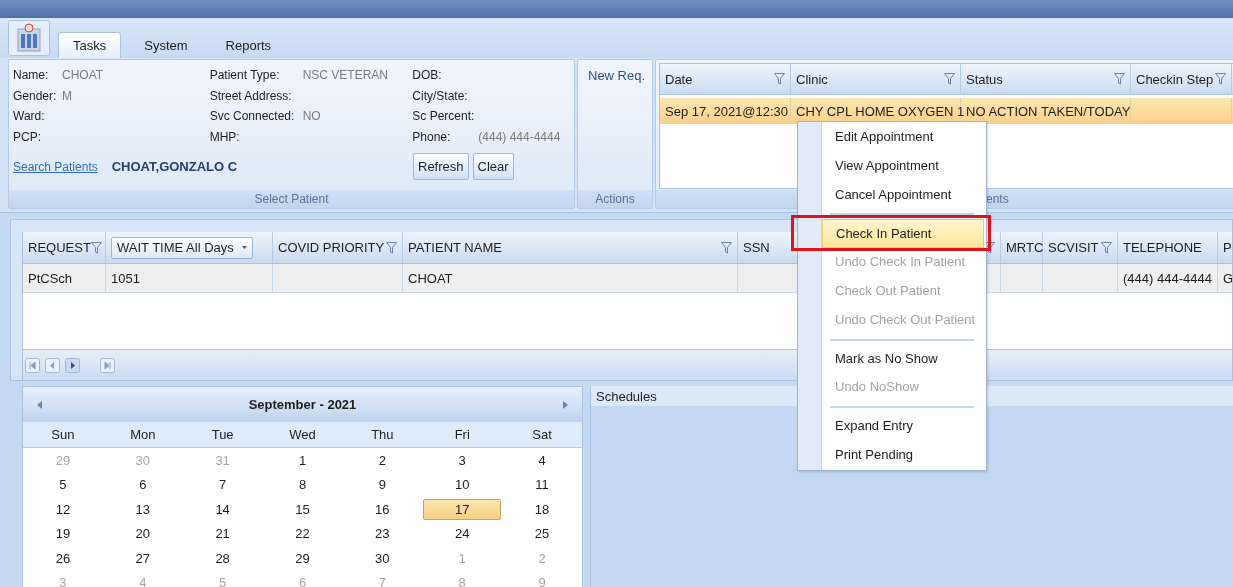  Describe the element at coordinates (302, 509) in the screenshot. I see `calendar-day: 15` at that location.